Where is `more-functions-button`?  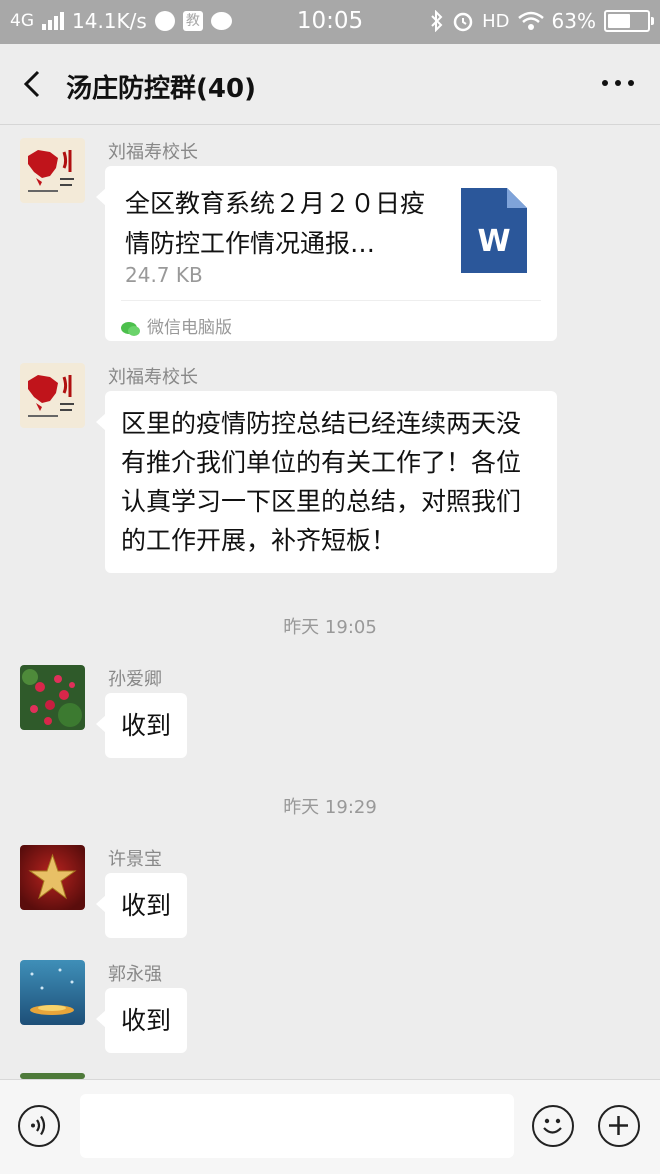 more-functions-button is located at coordinates (619, 1126).